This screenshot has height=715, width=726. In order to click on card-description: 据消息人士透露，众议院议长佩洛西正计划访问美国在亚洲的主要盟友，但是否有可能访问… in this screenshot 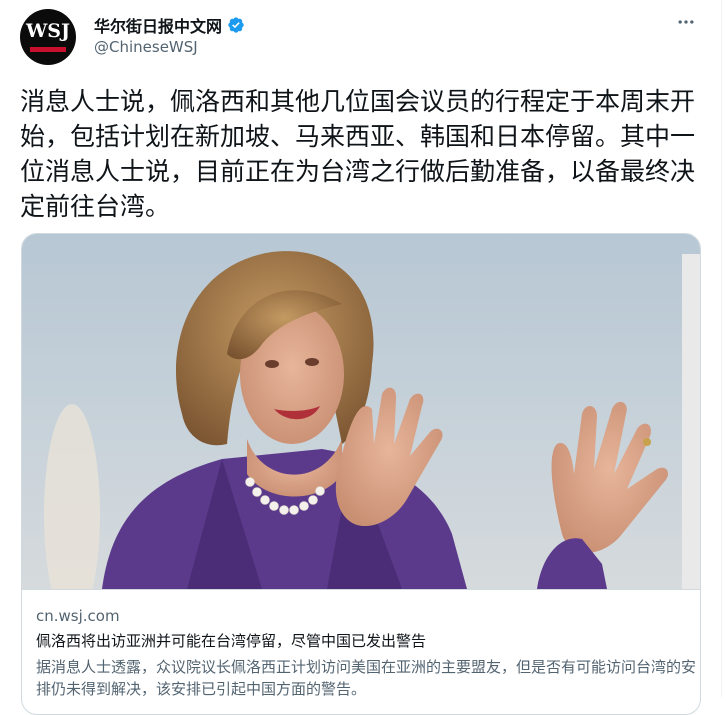, I will do `click(366, 678)`.